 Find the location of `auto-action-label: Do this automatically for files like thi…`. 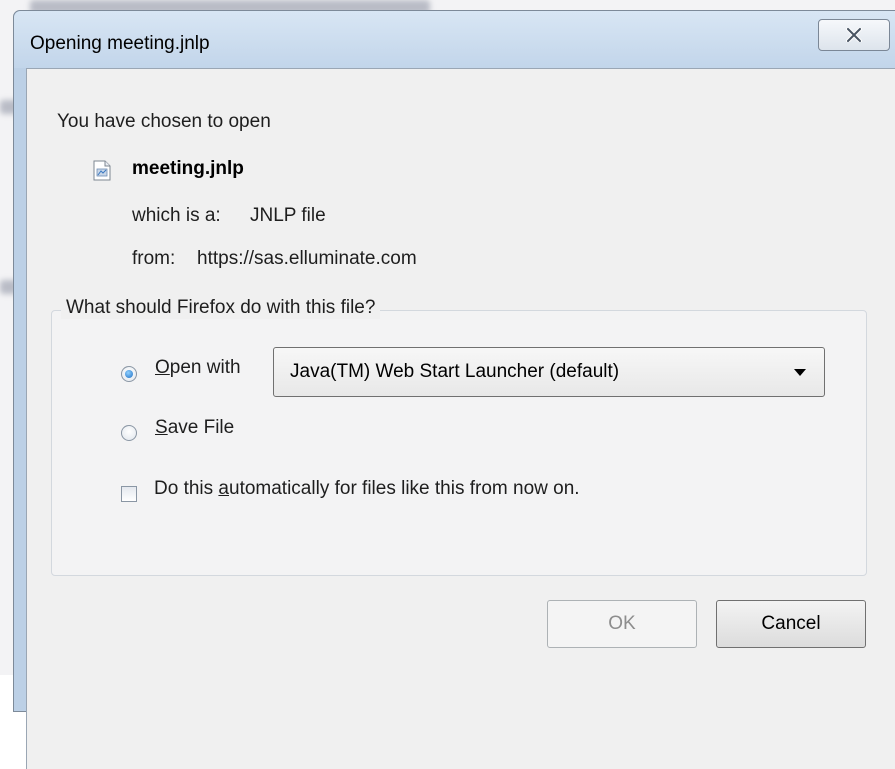

auto-action-label: Do this automatically for files like thi… is located at coordinates (367, 489).